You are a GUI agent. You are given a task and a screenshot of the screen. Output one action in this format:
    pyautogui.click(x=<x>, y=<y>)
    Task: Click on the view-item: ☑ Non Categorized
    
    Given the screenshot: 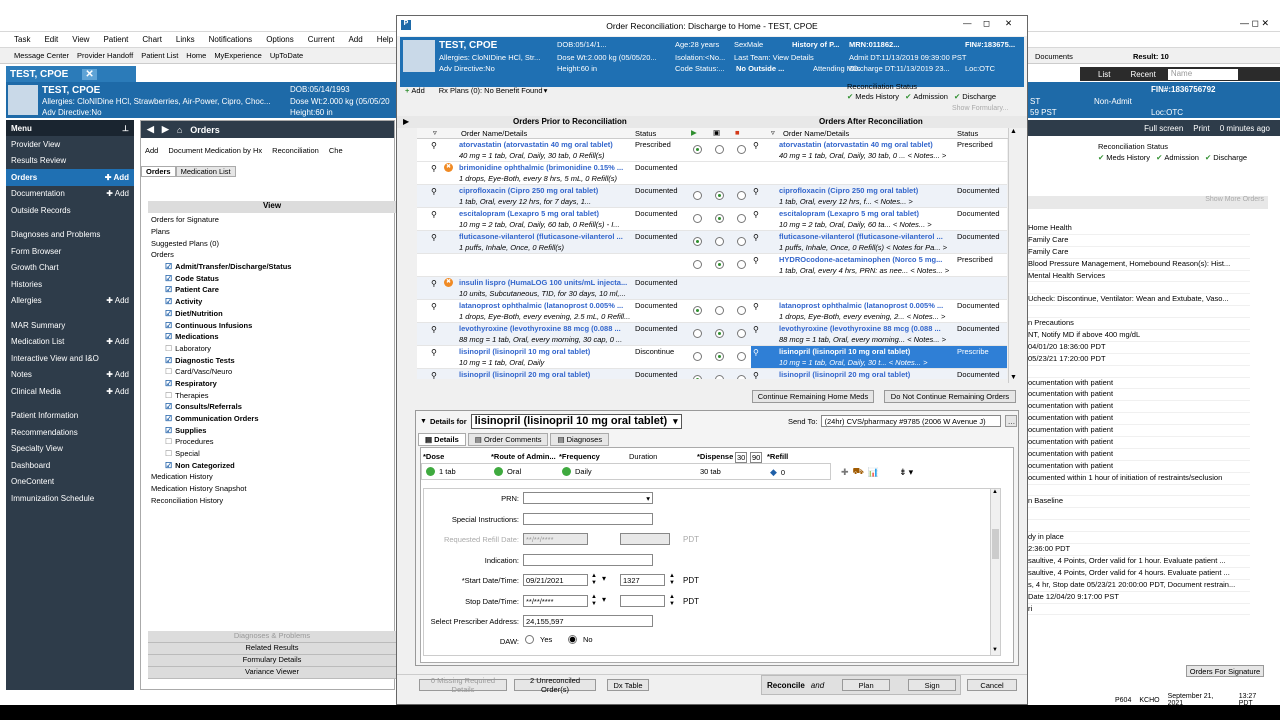 What is the action you would take?
    pyautogui.click(x=273, y=465)
    